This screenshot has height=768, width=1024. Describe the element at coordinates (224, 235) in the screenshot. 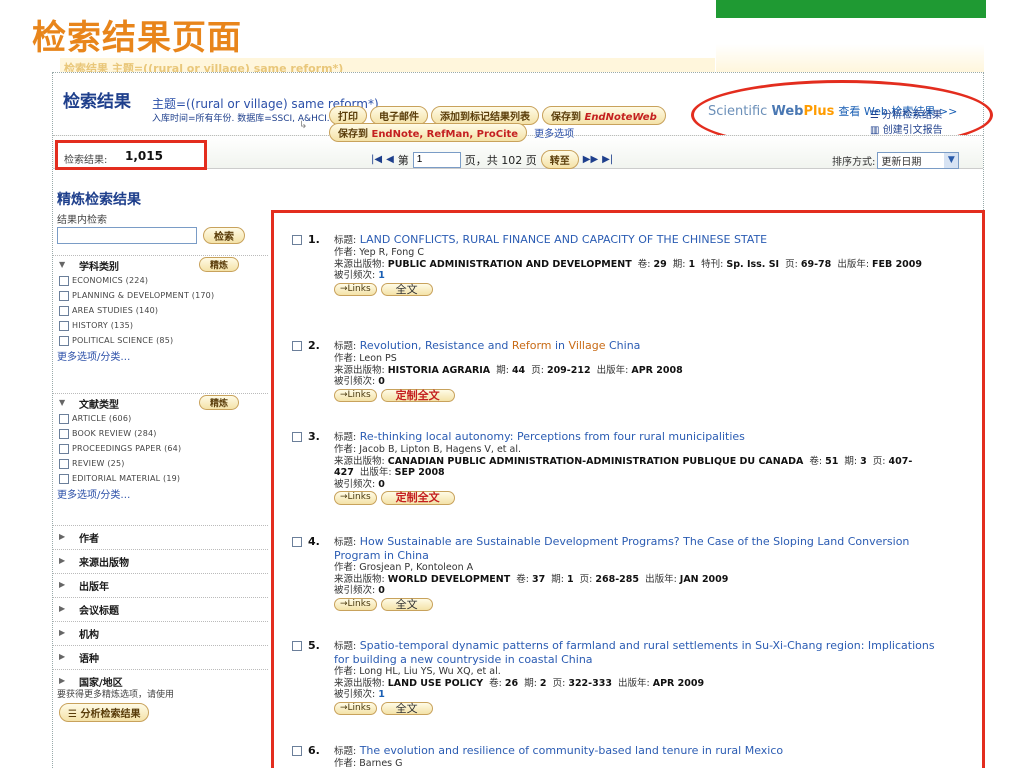

I see `search-within-button: 检索` at that location.